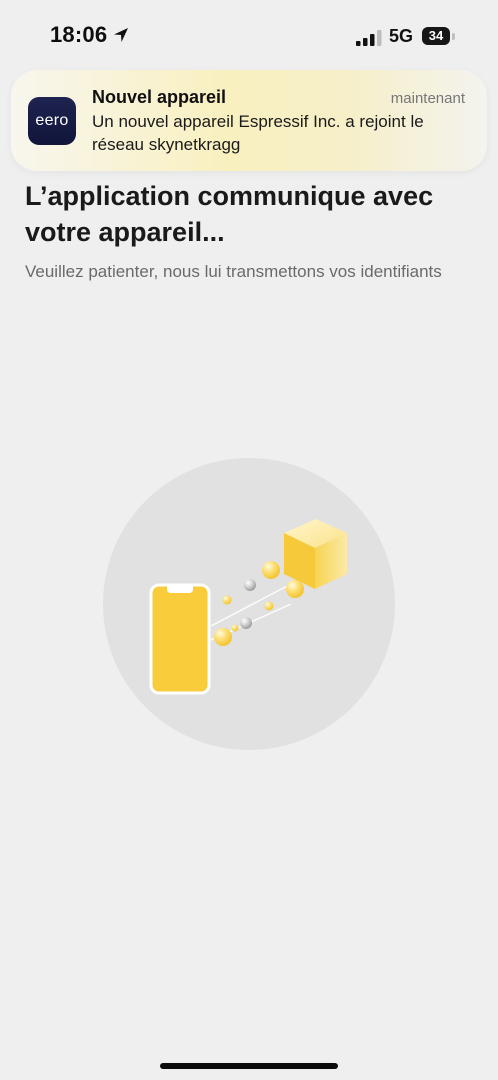 This screenshot has width=498, height=1080. I want to click on home-indicator, so click(249, 1066).